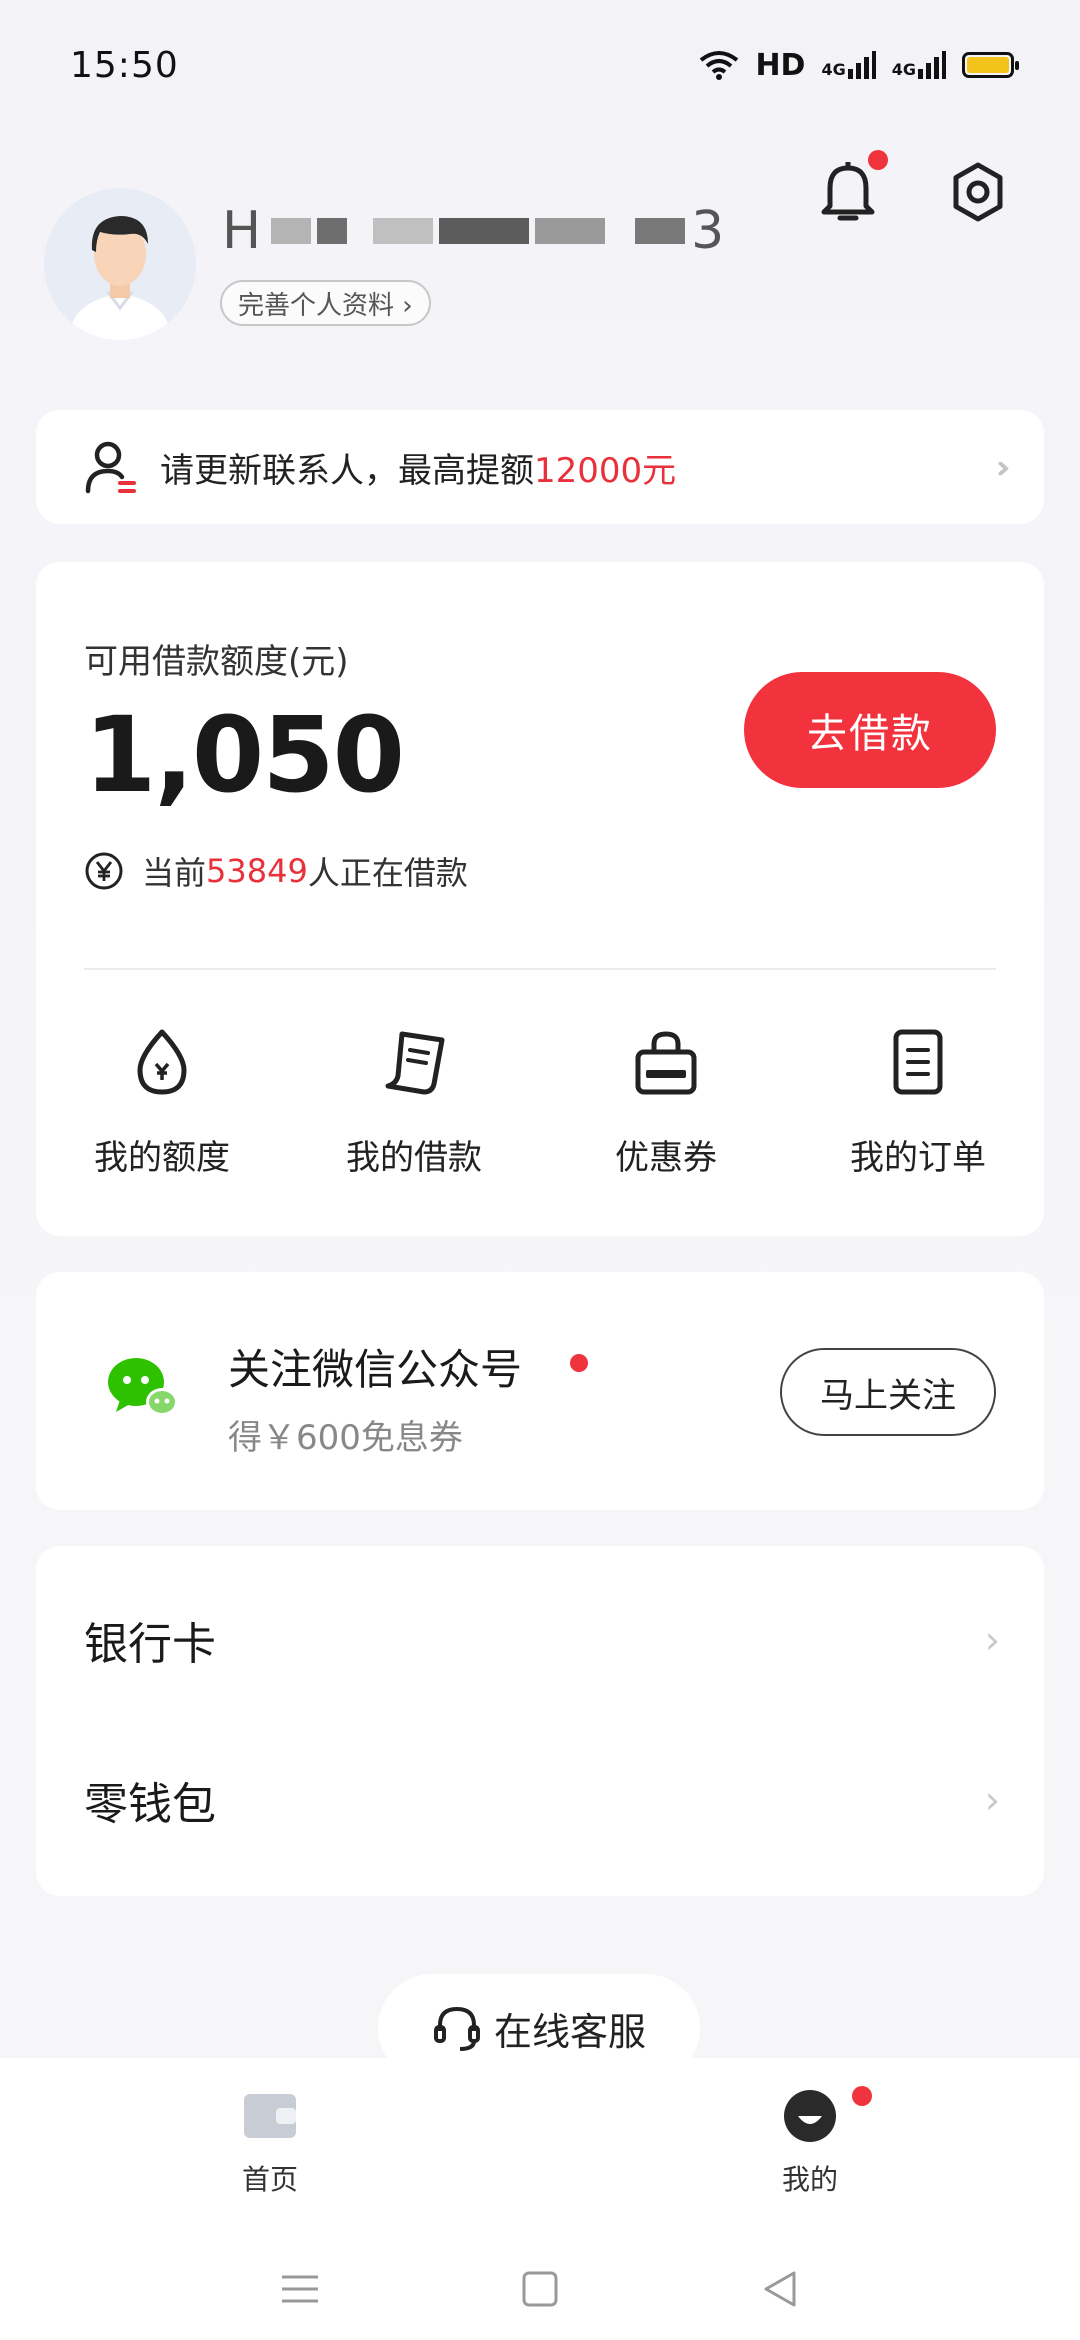  Describe the element at coordinates (780, 2289) in the screenshot. I see `back-triangle-icon` at that location.